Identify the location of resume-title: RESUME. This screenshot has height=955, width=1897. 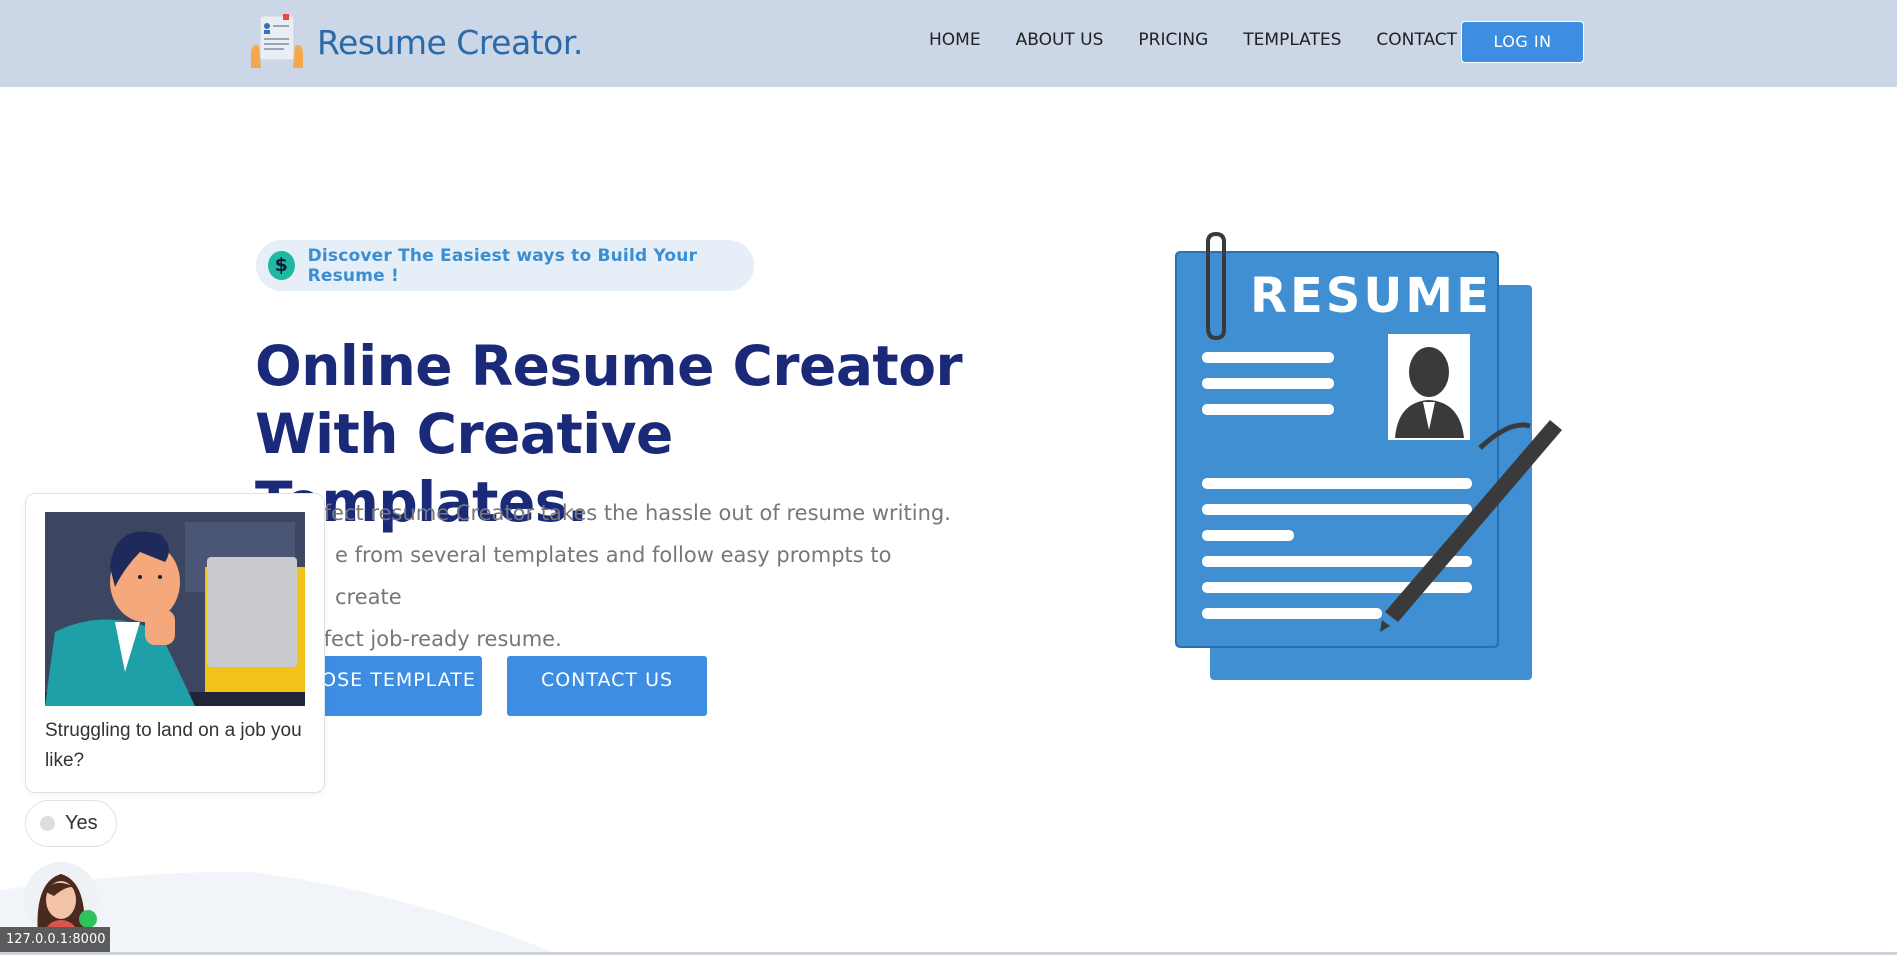
(1371, 296).